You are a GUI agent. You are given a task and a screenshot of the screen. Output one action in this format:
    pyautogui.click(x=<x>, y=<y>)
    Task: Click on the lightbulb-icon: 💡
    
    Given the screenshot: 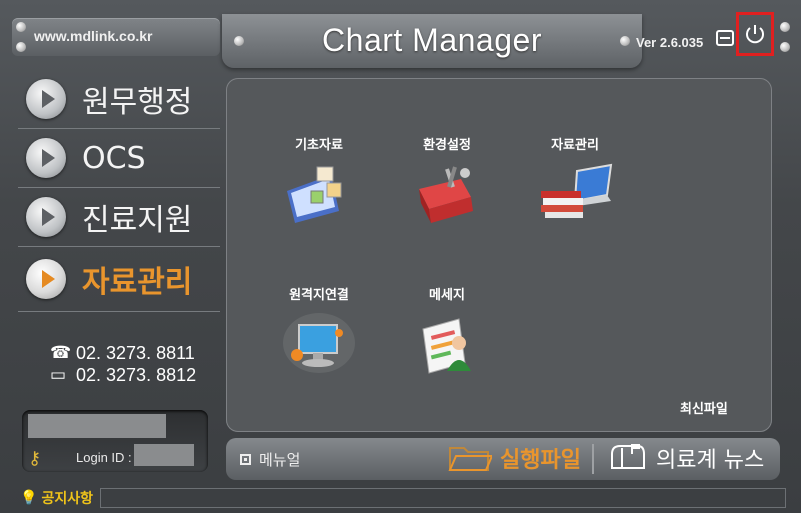 What is the action you would take?
    pyautogui.click(x=29, y=498)
    